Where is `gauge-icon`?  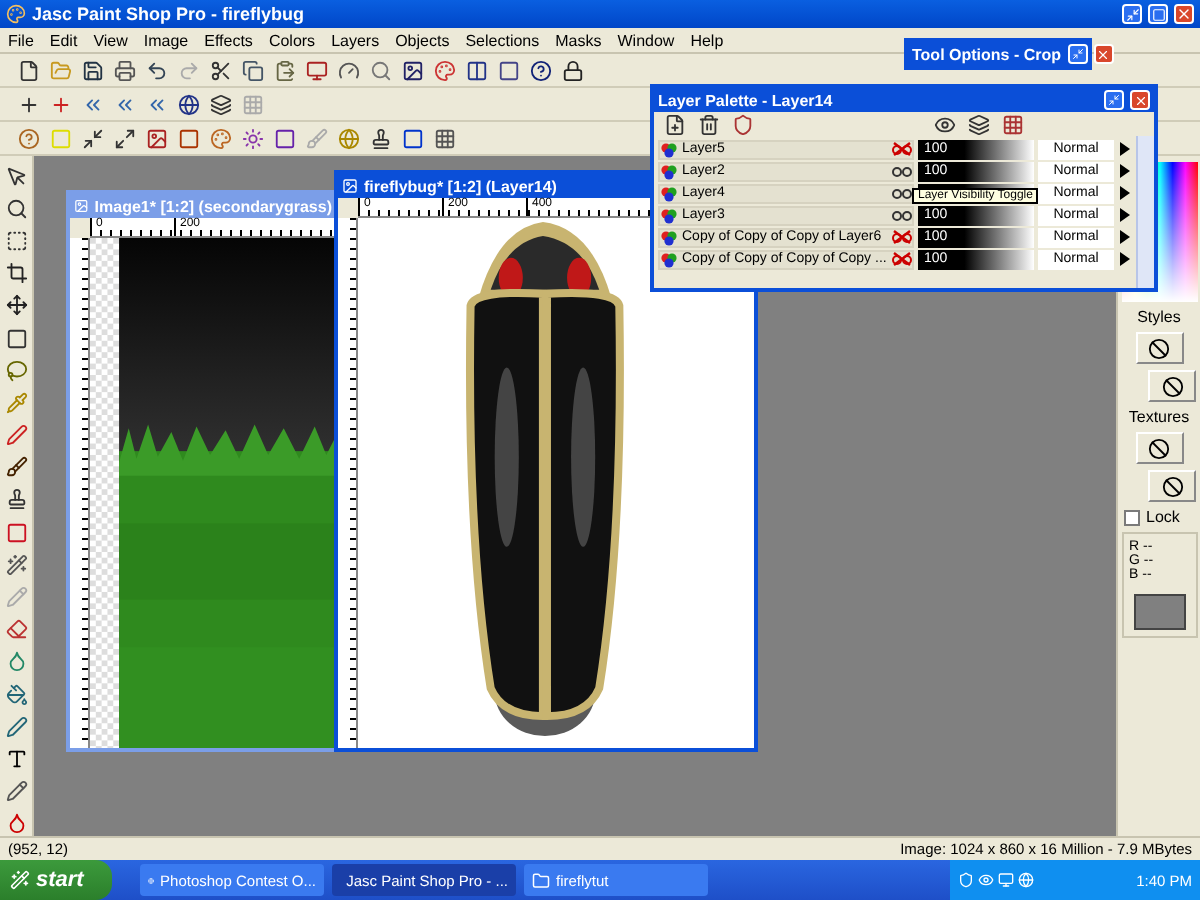
gauge-icon is located at coordinates (349, 70).